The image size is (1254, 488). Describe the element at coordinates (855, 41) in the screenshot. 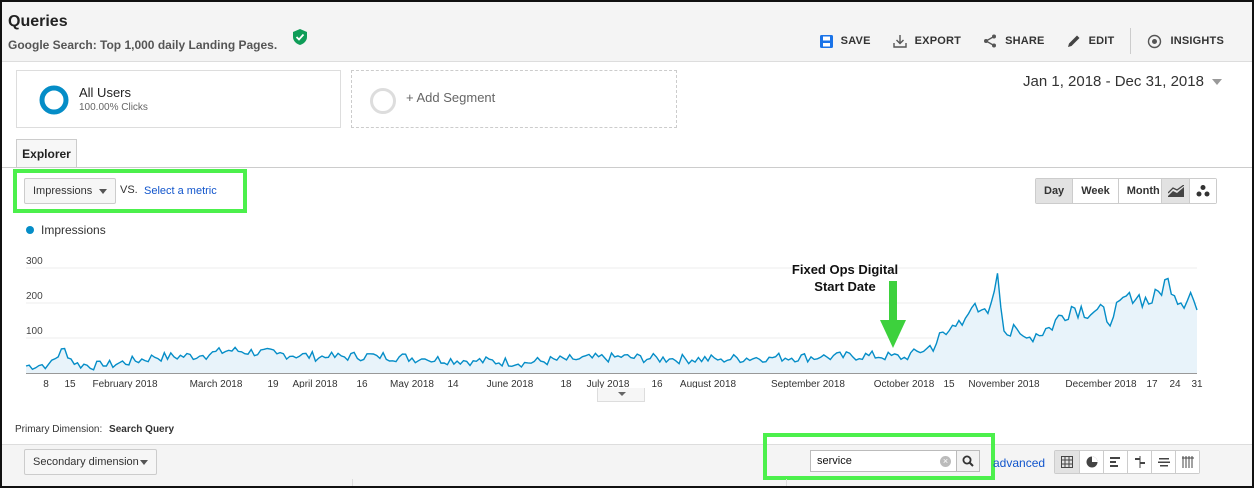

I see `save-label: SAVE` at that location.